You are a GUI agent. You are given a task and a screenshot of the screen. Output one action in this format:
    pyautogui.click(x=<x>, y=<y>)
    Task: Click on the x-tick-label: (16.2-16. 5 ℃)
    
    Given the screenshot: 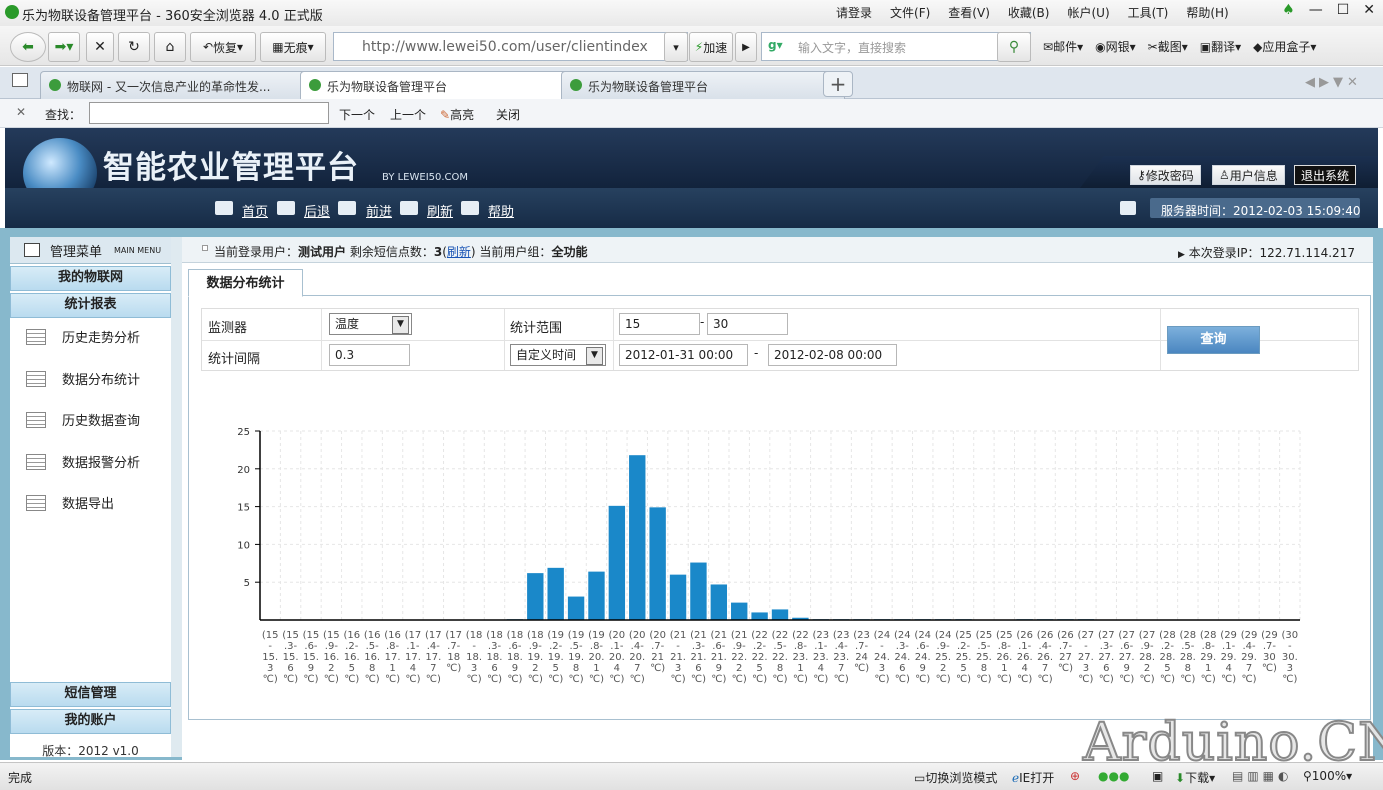 What is the action you would take?
    pyautogui.click(x=351, y=657)
    